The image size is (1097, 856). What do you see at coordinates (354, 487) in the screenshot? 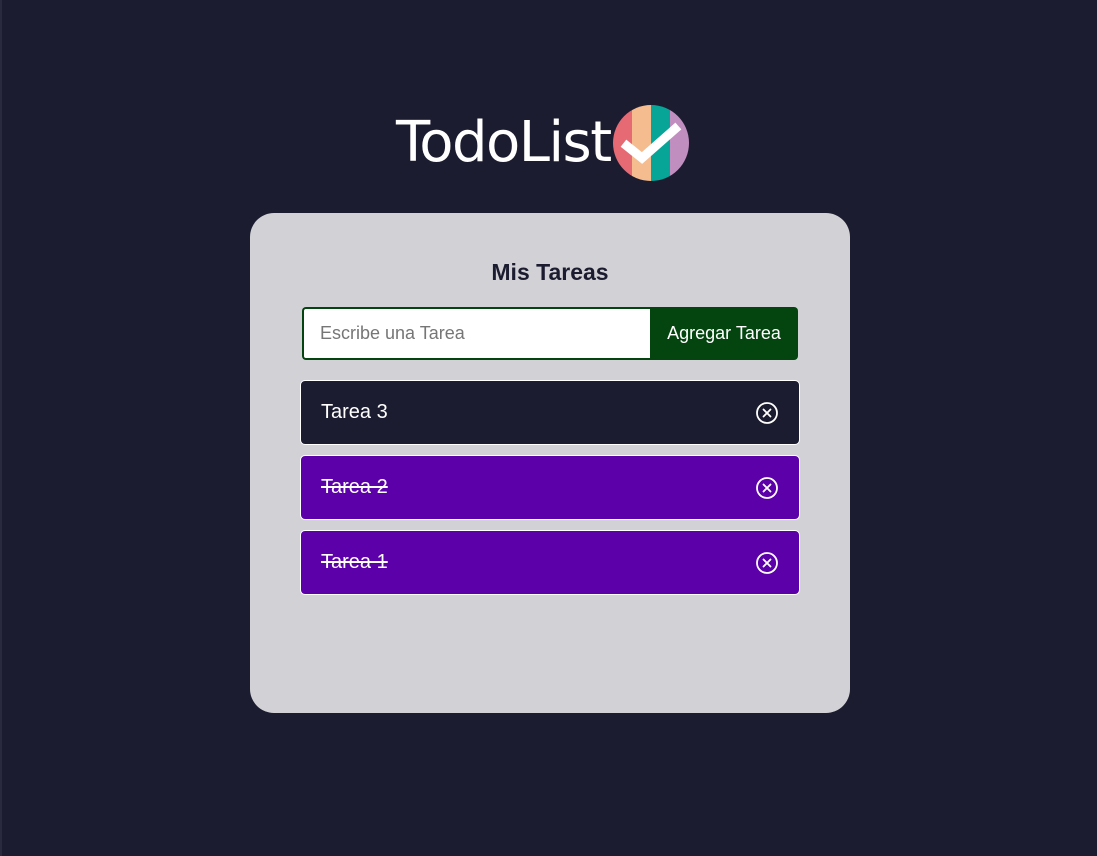
I see `task-label: Tarea 2` at bounding box center [354, 487].